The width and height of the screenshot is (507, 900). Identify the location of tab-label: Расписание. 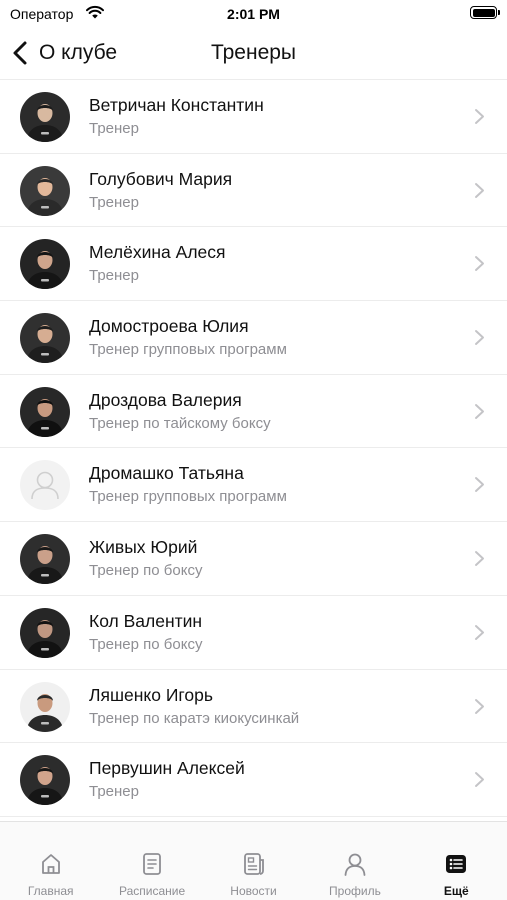
(152, 891).